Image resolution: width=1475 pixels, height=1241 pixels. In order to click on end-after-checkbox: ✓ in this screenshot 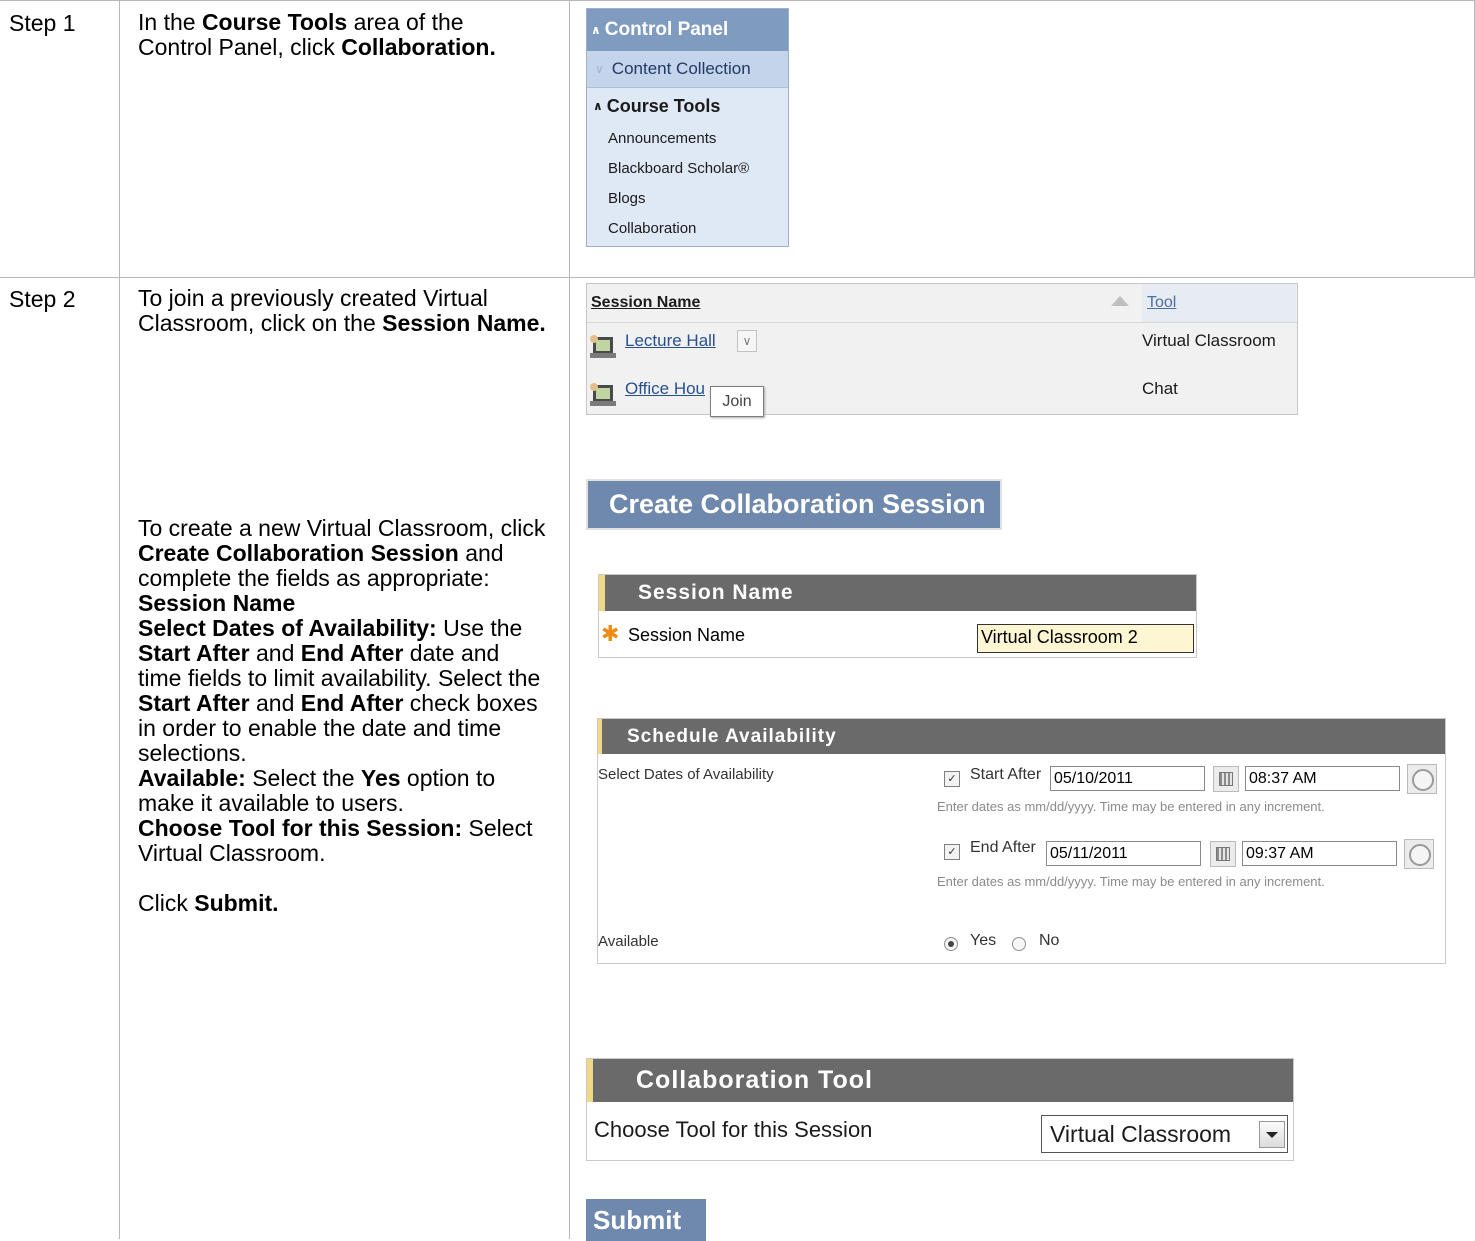, I will do `click(952, 852)`.